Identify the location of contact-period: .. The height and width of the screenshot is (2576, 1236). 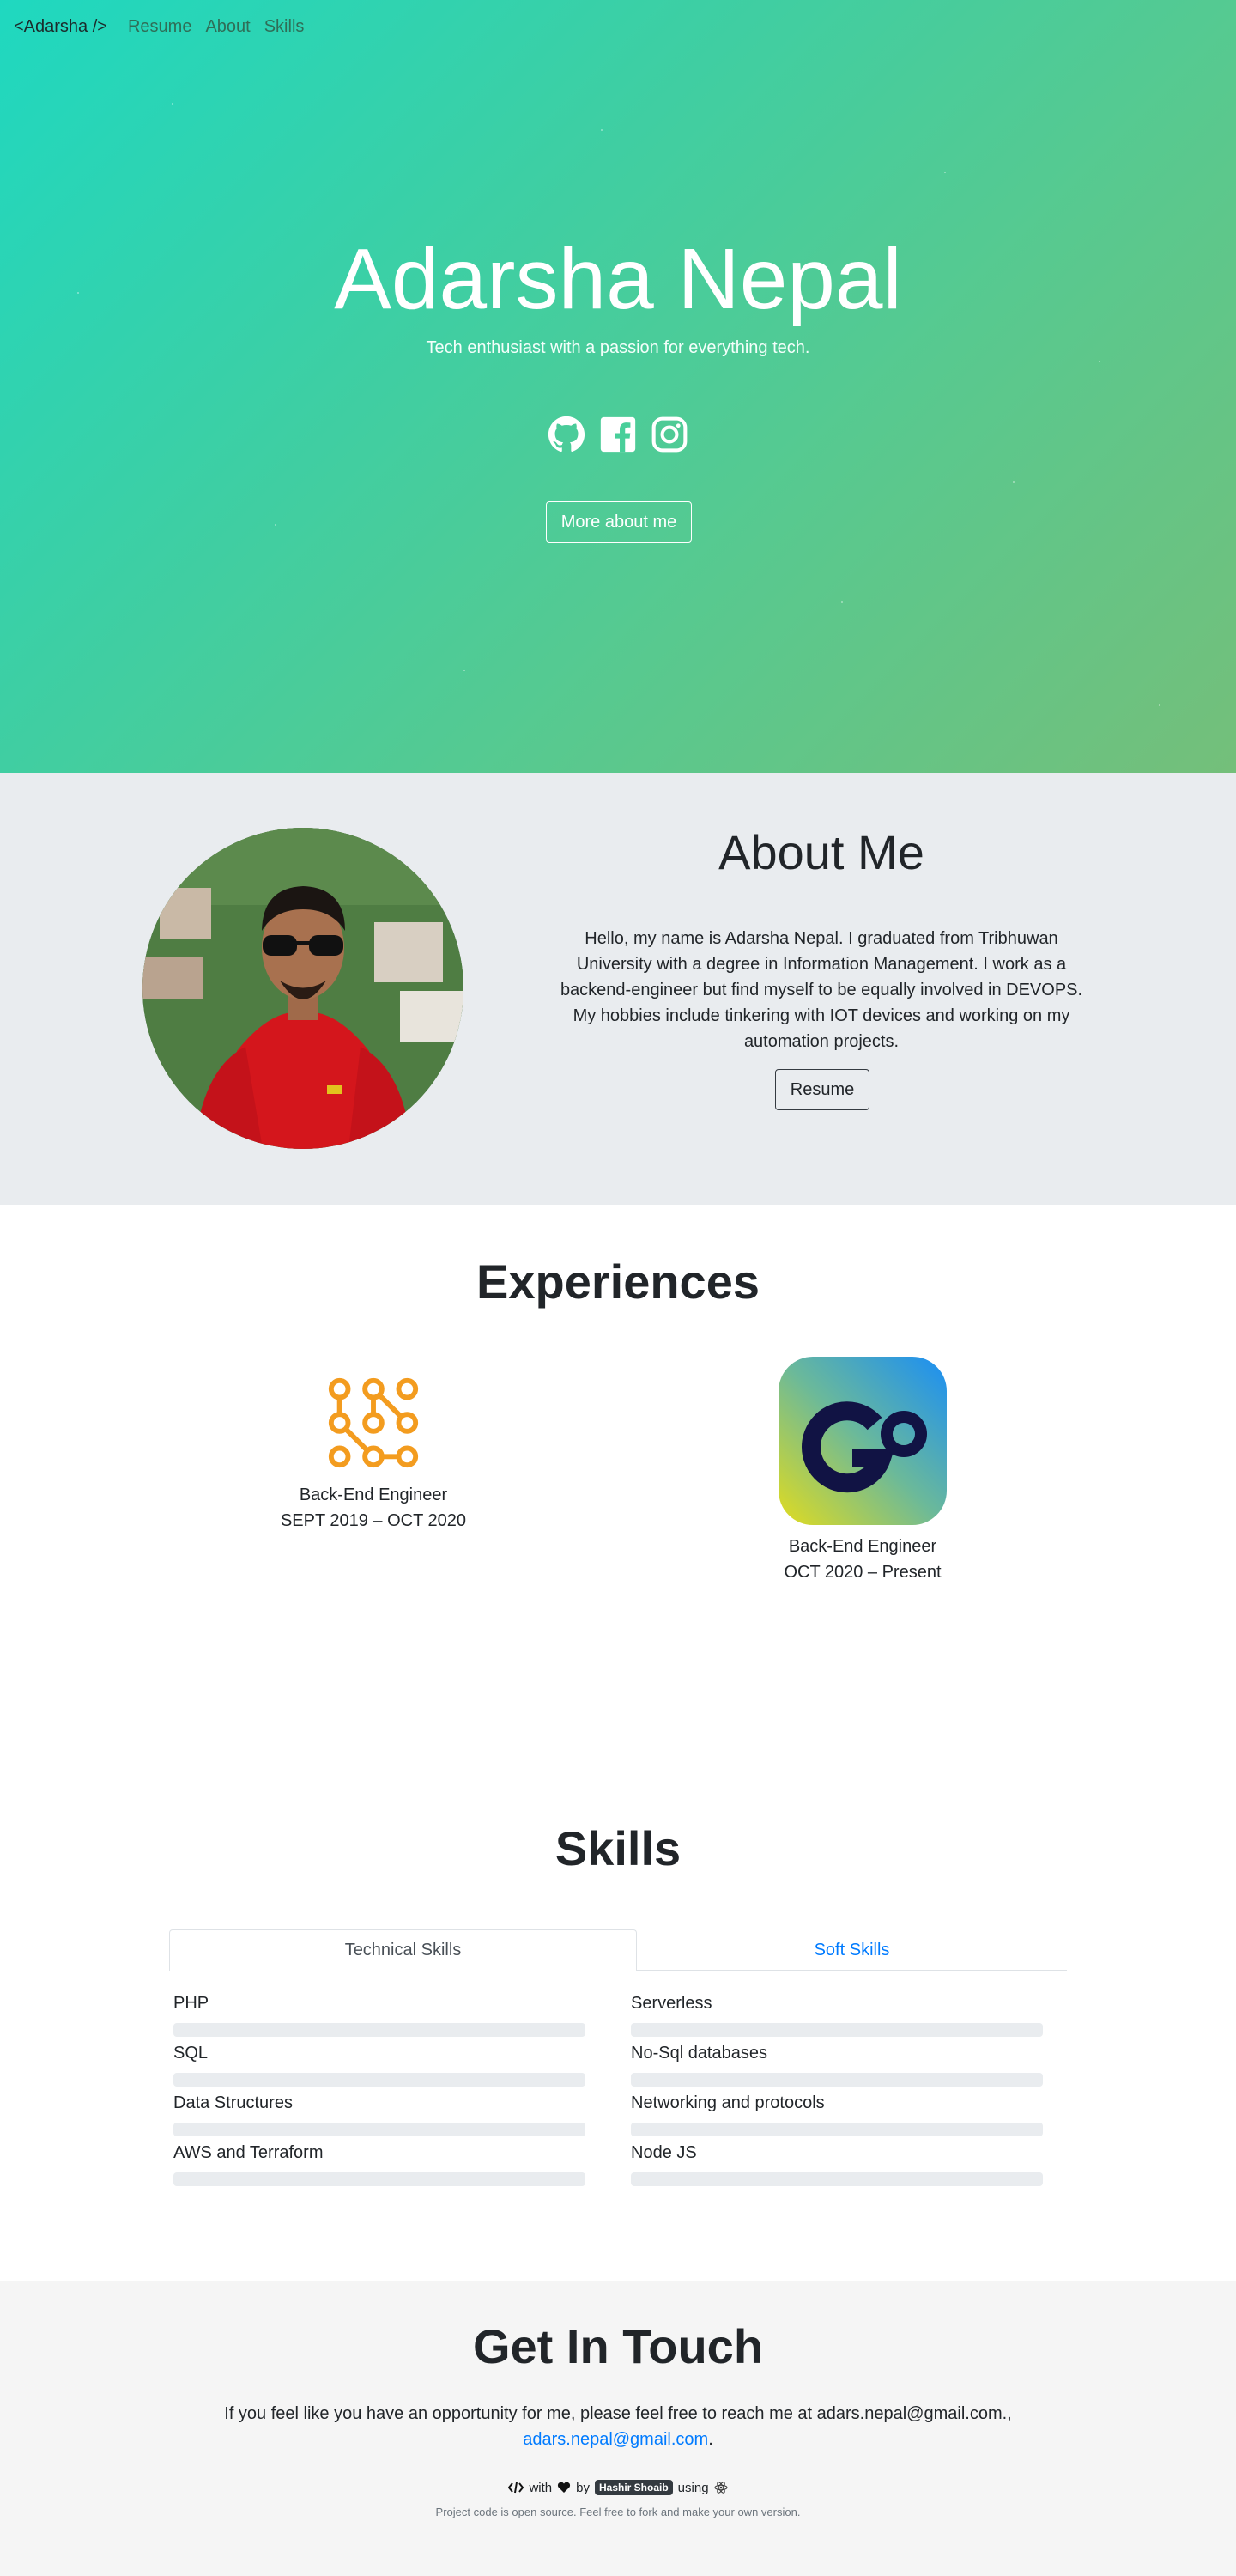
(710, 2440).